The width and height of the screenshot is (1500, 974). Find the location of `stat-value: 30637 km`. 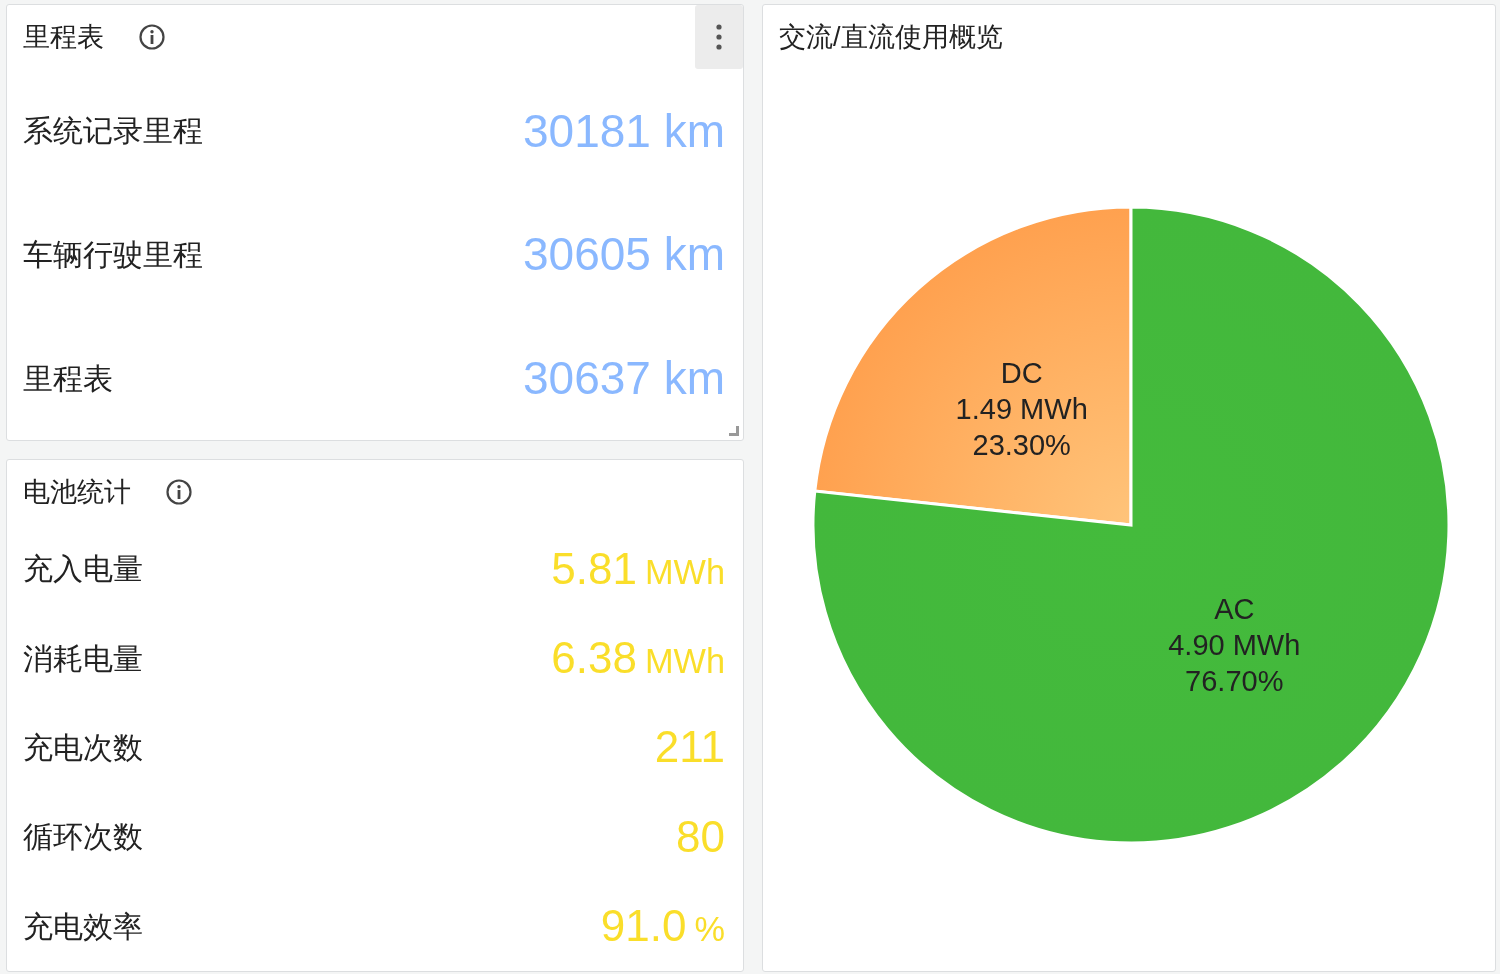

stat-value: 30637 km is located at coordinates (624, 378).